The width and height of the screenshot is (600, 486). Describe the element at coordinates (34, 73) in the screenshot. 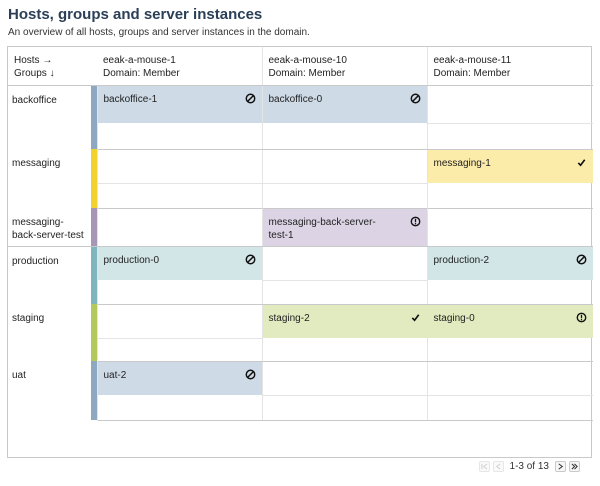

I see `groups-axis-label: Groups ↓` at that location.